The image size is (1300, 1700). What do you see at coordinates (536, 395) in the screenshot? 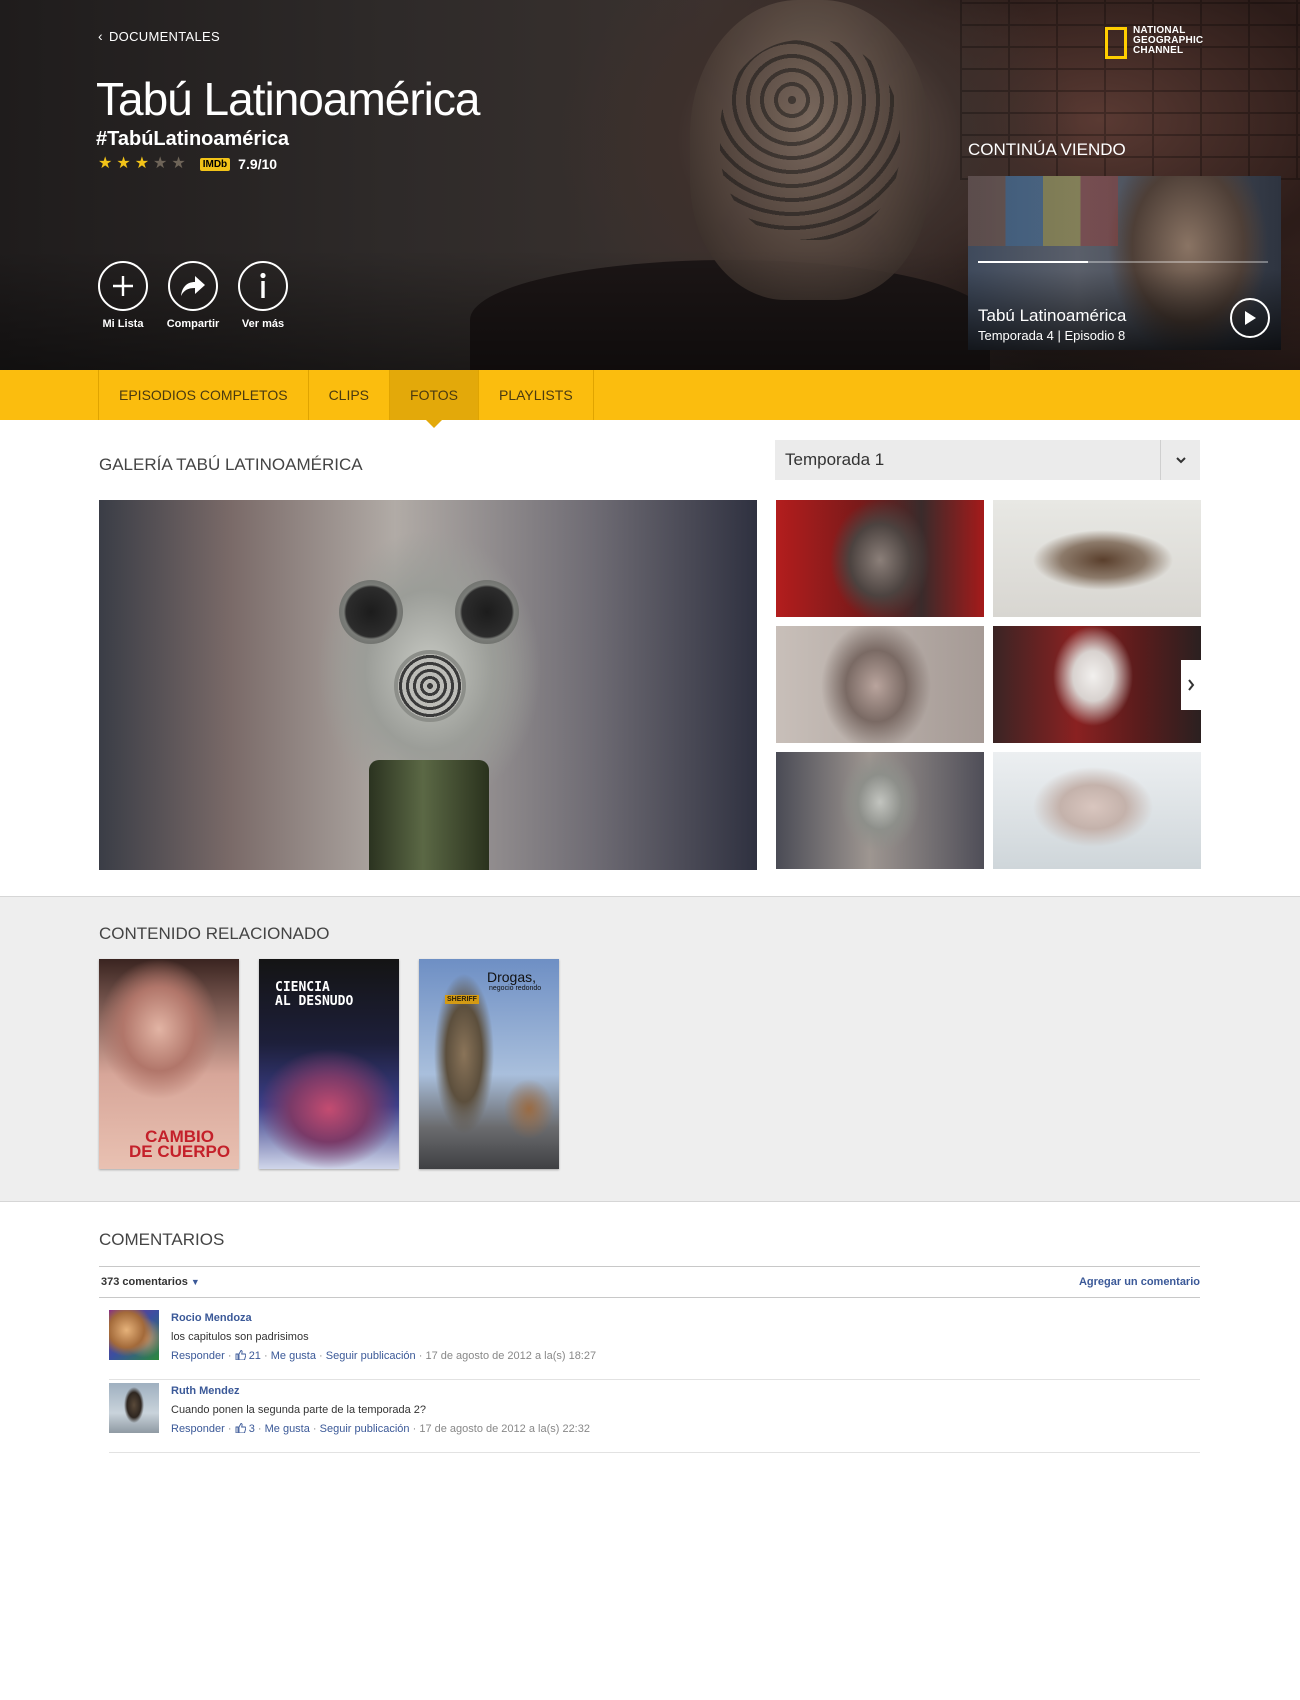
I see `tab-playlists: PLAYLISTS` at bounding box center [536, 395].